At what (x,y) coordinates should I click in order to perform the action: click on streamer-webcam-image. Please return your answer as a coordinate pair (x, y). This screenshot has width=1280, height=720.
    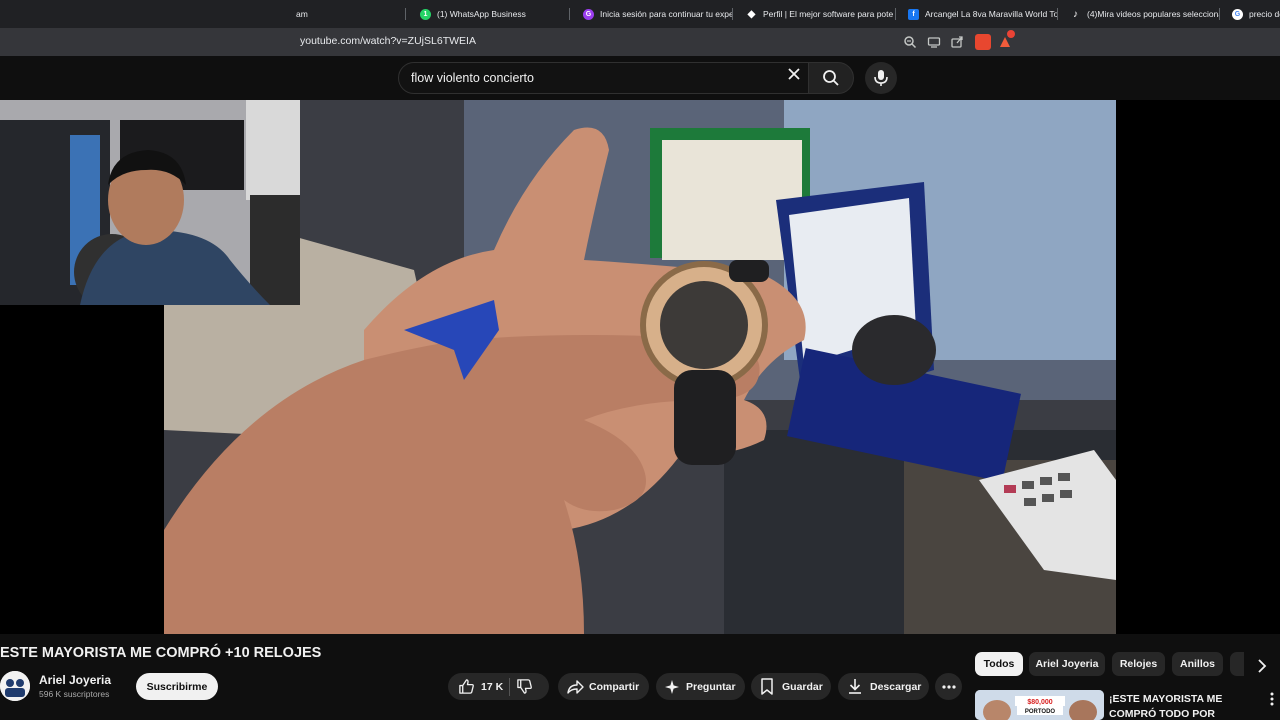
    Looking at the image, I should click on (150, 202).